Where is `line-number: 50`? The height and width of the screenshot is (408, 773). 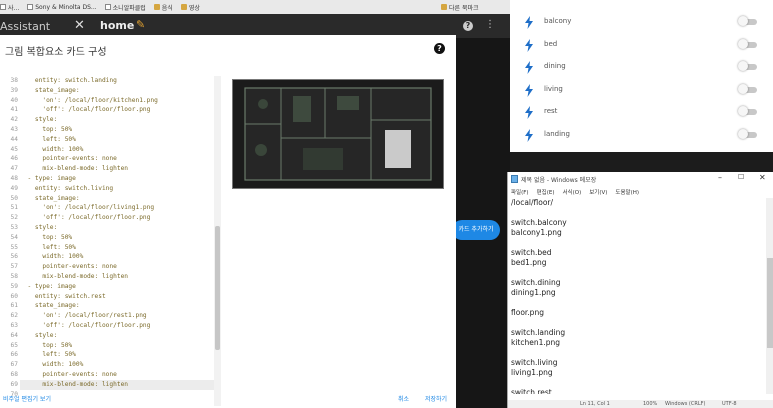
line-number: 50 is located at coordinates (14, 198).